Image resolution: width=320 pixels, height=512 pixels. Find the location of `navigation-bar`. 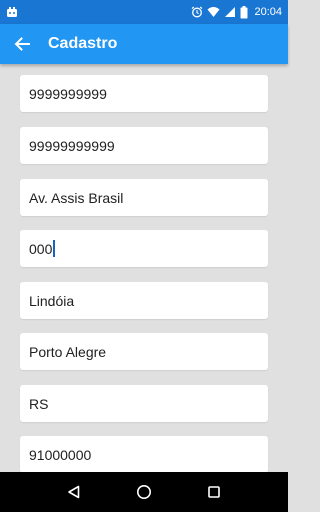

navigation-bar is located at coordinates (144, 492).